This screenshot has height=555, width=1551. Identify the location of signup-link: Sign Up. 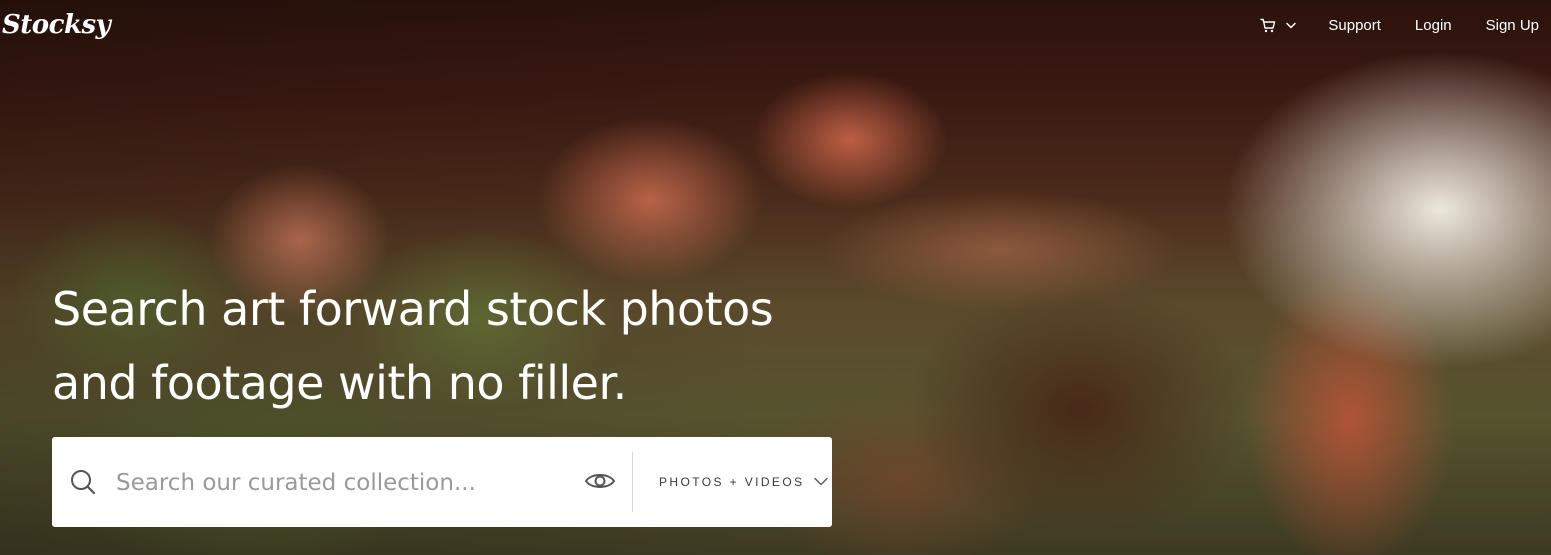
(1512, 25).